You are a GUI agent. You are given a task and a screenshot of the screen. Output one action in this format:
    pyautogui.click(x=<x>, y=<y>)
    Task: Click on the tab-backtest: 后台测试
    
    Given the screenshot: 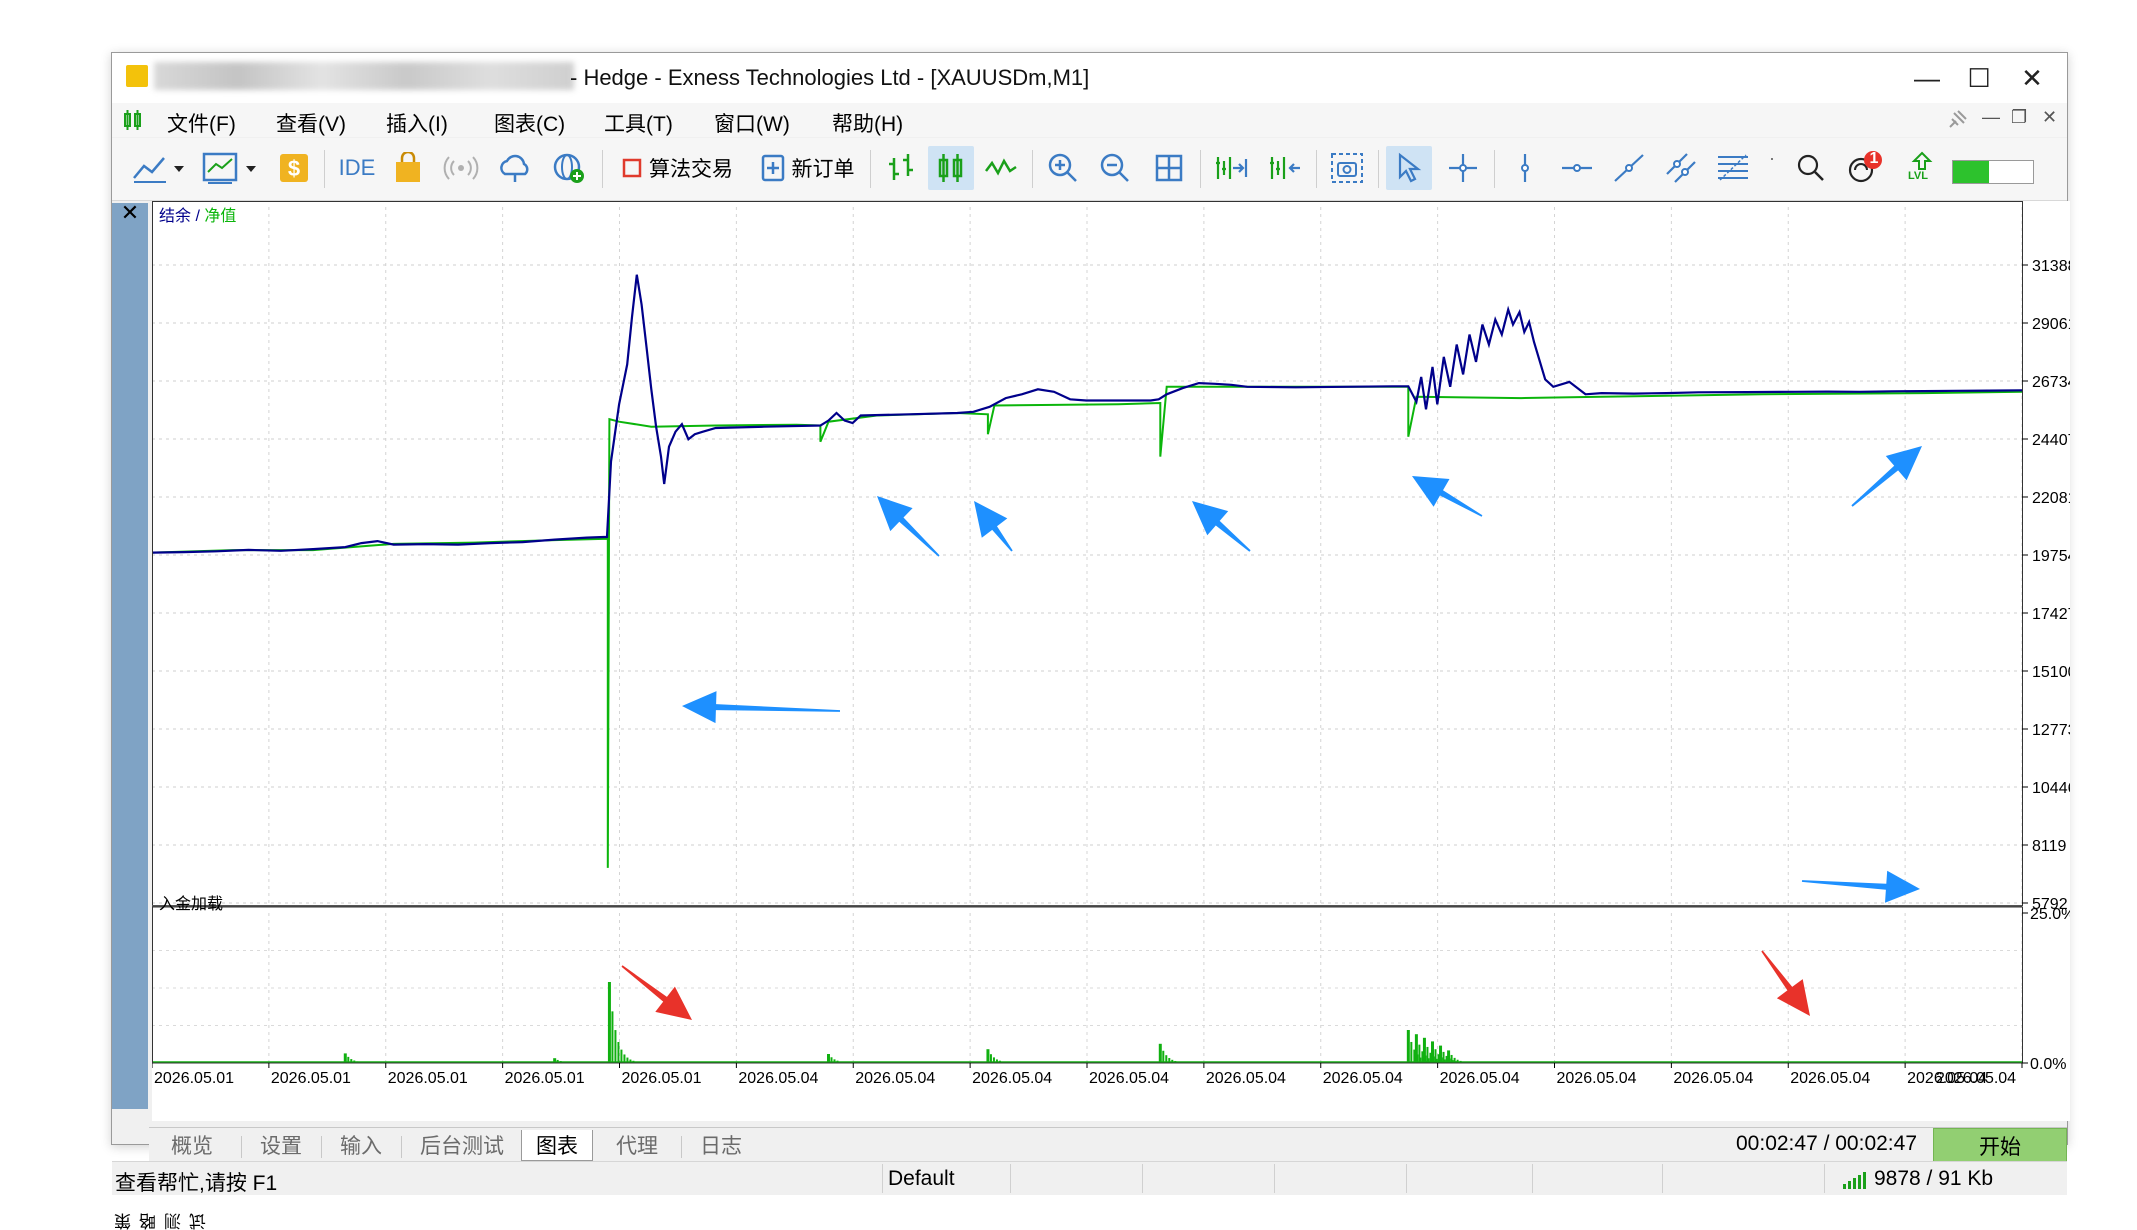 What is the action you would take?
    pyautogui.click(x=462, y=1145)
    